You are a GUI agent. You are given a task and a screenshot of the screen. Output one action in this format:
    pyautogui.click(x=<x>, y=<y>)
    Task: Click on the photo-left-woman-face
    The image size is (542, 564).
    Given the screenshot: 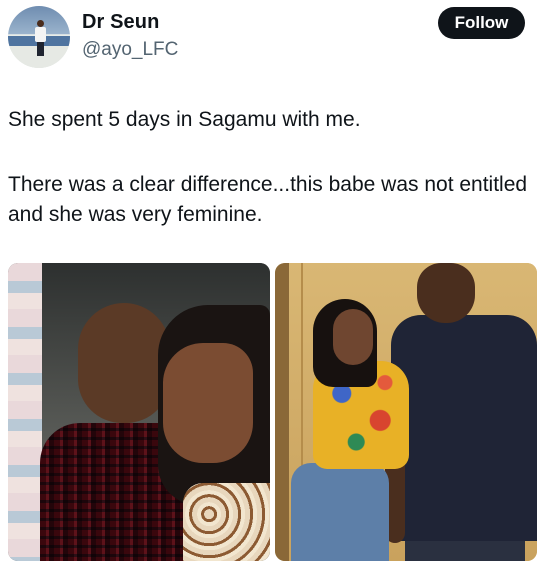 What is the action you would take?
    pyautogui.click(x=208, y=403)
    